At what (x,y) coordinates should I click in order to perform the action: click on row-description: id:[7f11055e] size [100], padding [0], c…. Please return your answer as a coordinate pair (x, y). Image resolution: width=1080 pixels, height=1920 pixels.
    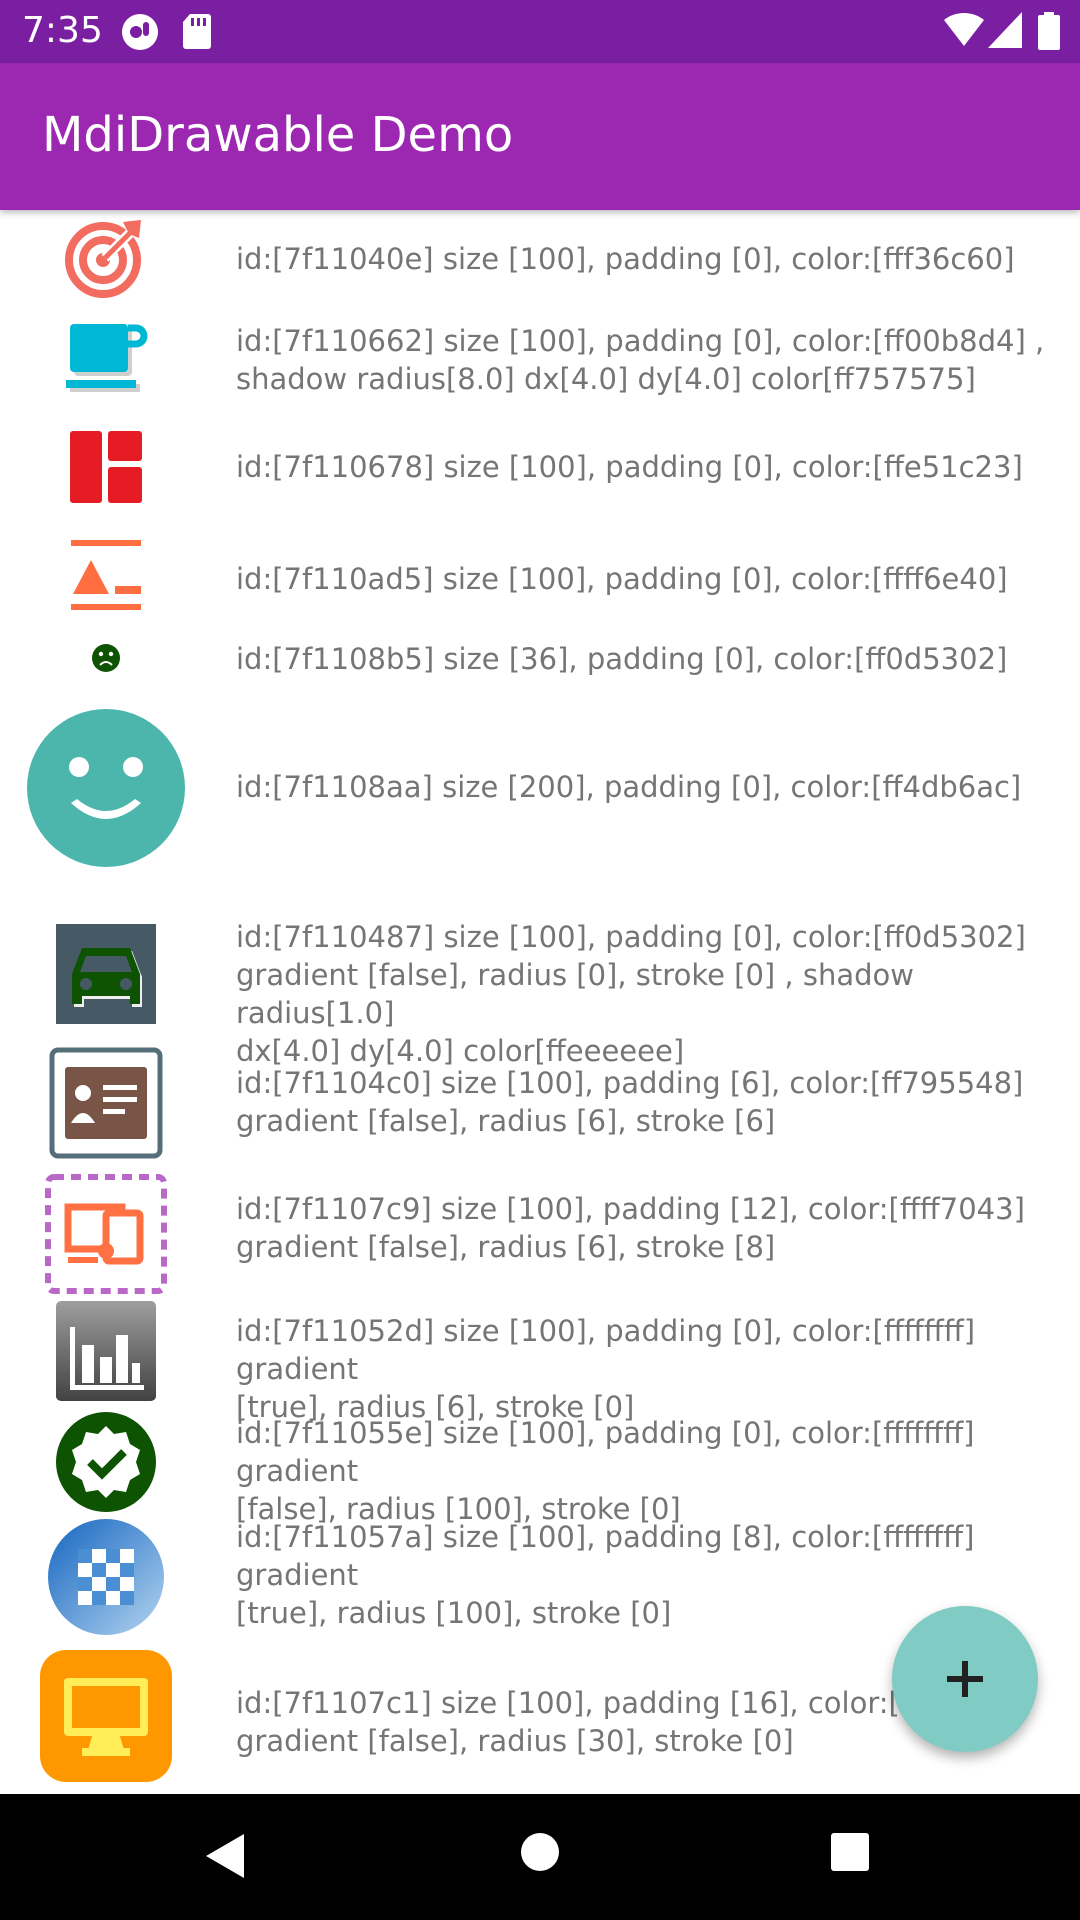
    Looking at the image, I should click on (605, 1471).